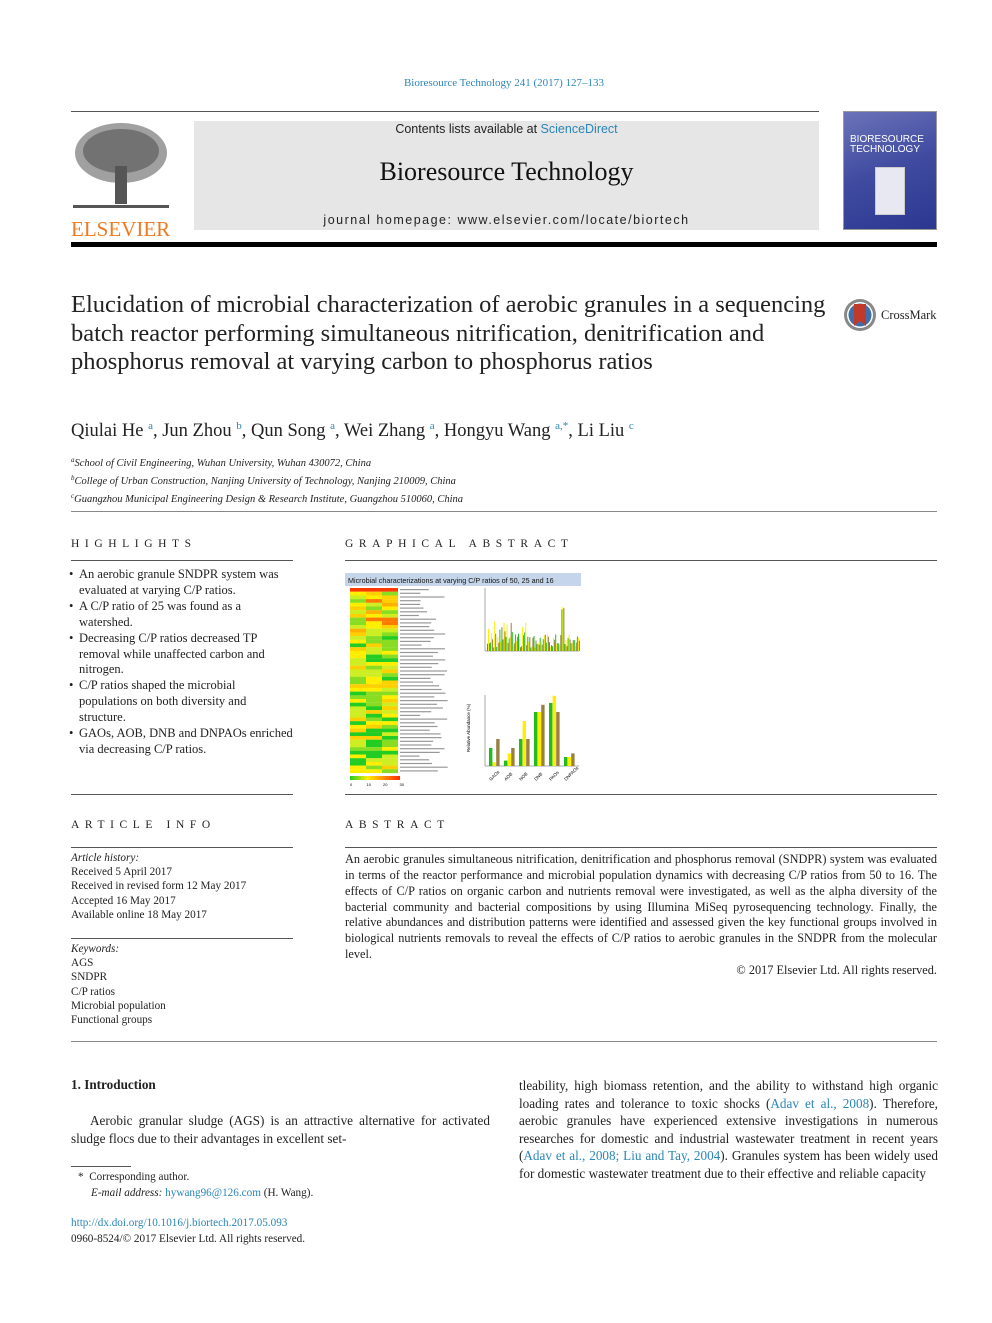 The width and height of the screenshot is (992, 1323). What do you see at coordinates (213, 1193) in the screenshot?
I see `email-link: hywang96@126.com` at bounding box center [213, 1193].